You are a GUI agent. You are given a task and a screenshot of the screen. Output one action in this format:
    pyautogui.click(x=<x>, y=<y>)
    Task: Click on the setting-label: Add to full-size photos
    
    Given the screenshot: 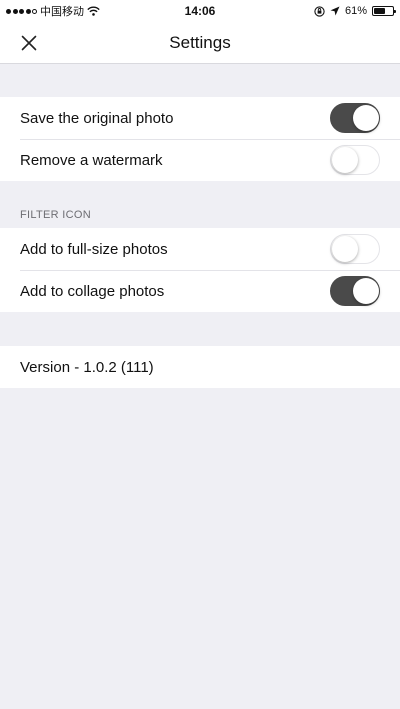 What is the action you would take?
    pyautogui.click(x=94, y=249)
    